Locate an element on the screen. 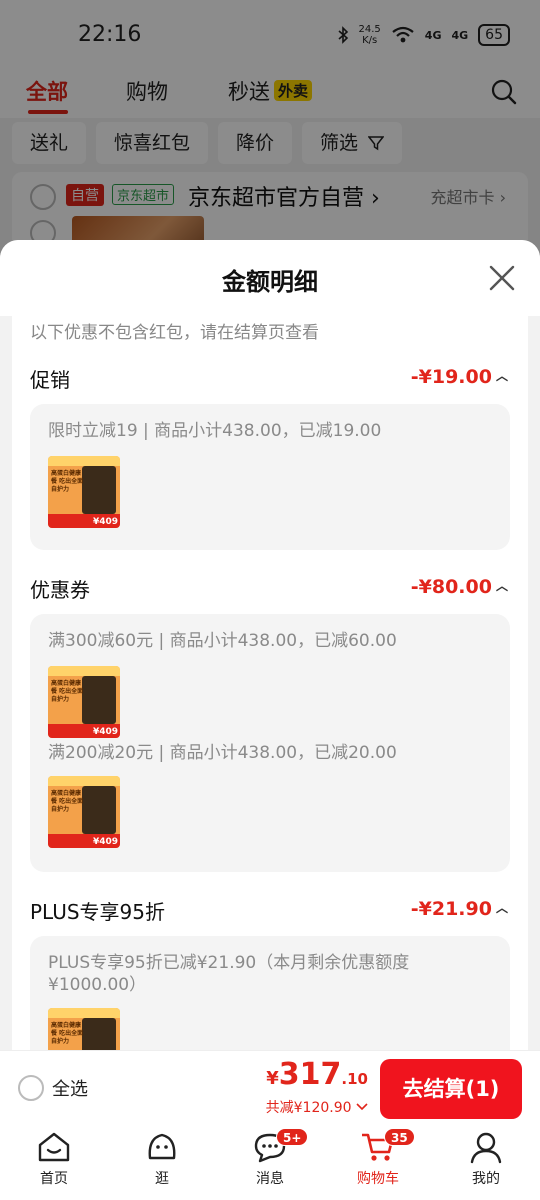 Image resolution: width=540 pixels, height=1200 pixels. coupon-detail-line-2: 满200减20元 | 商品小计438.00，已减20.00 is located at coordinates (222, 753).